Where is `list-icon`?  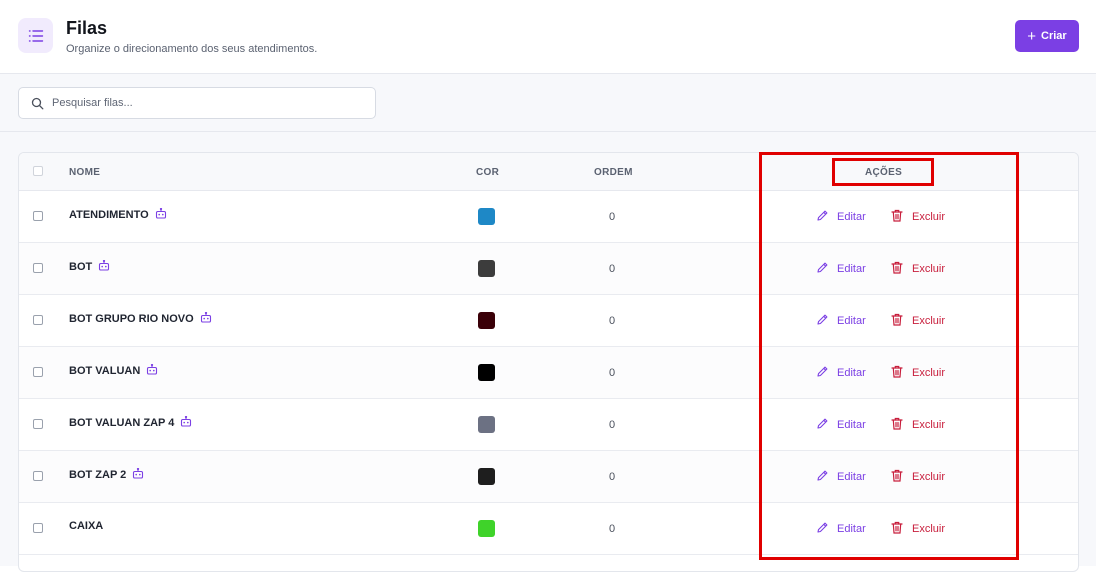
list-icon is located at coordinates (35, 35).